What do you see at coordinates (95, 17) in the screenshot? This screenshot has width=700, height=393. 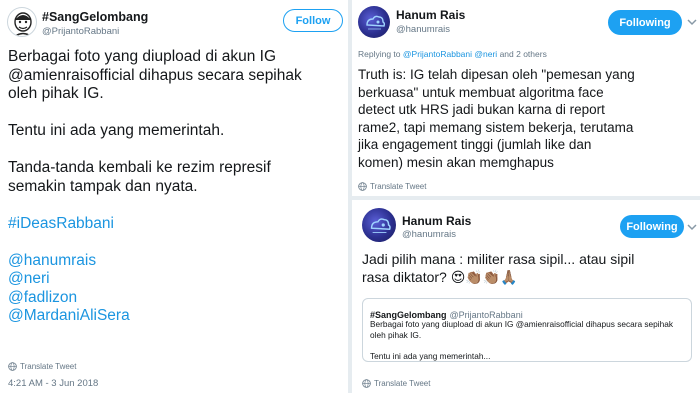 I see `display-name: #SangGelombang` at bounding box center [95, 17].